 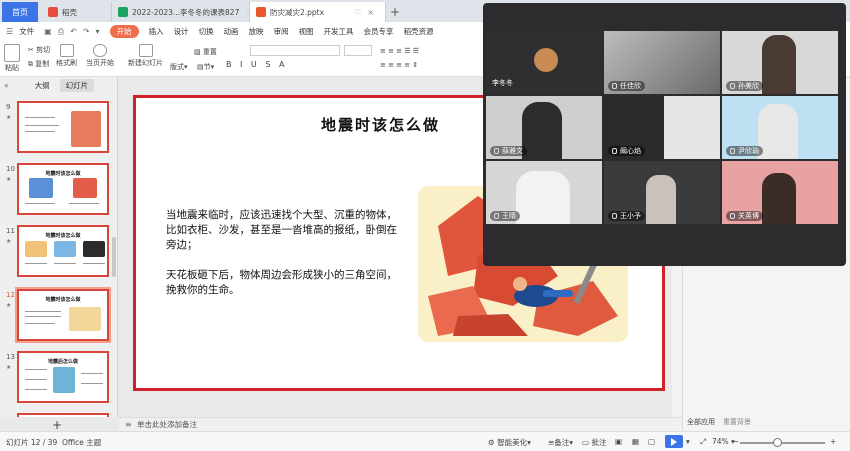 I want to click on animation-icon: ★, so click(x=9, y=241).